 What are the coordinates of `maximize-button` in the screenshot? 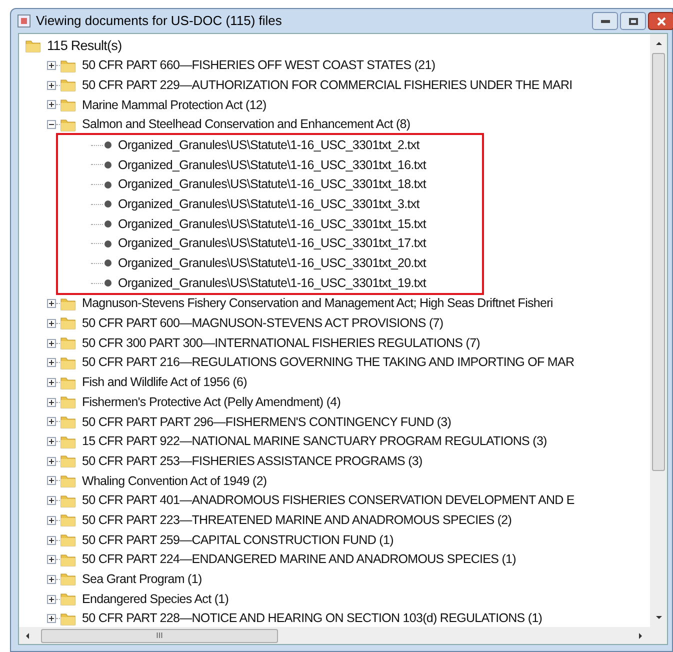 It's located at (633, 21).